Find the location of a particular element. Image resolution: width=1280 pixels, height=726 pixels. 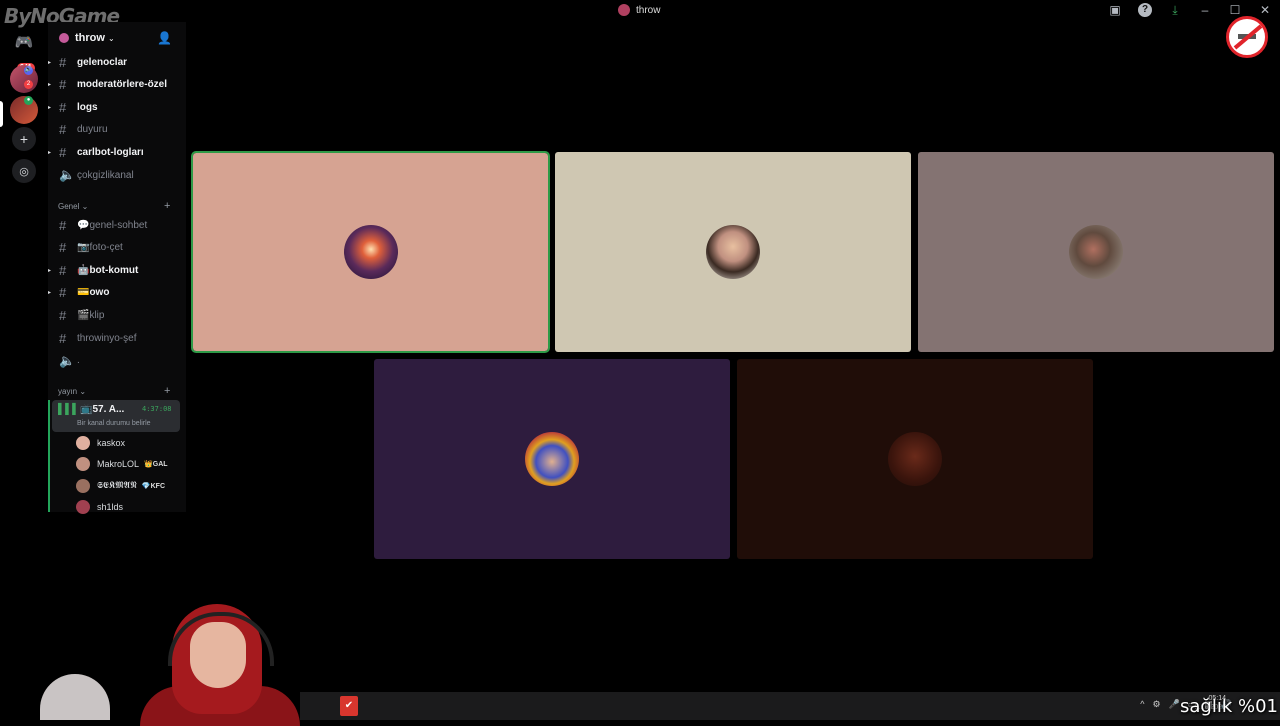

no-smoking-icon is located at coordinates (1247, 37).